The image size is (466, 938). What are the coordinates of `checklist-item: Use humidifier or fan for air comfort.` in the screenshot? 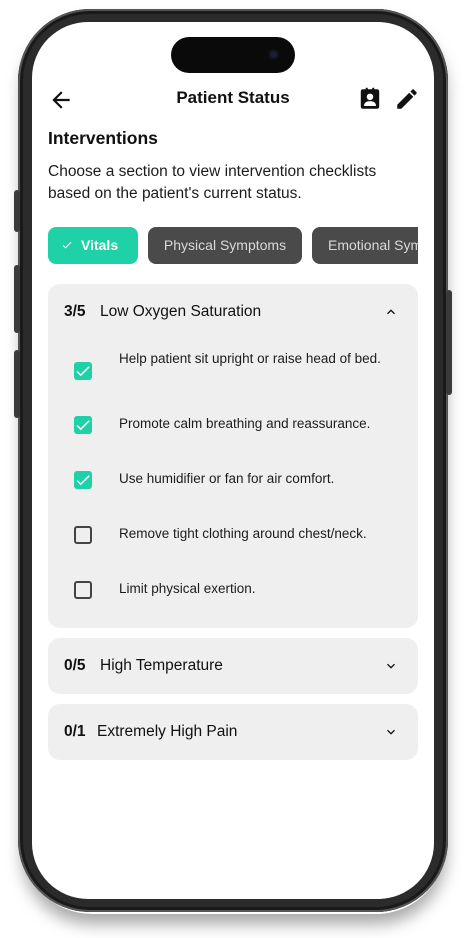 It's located at (239, 481).